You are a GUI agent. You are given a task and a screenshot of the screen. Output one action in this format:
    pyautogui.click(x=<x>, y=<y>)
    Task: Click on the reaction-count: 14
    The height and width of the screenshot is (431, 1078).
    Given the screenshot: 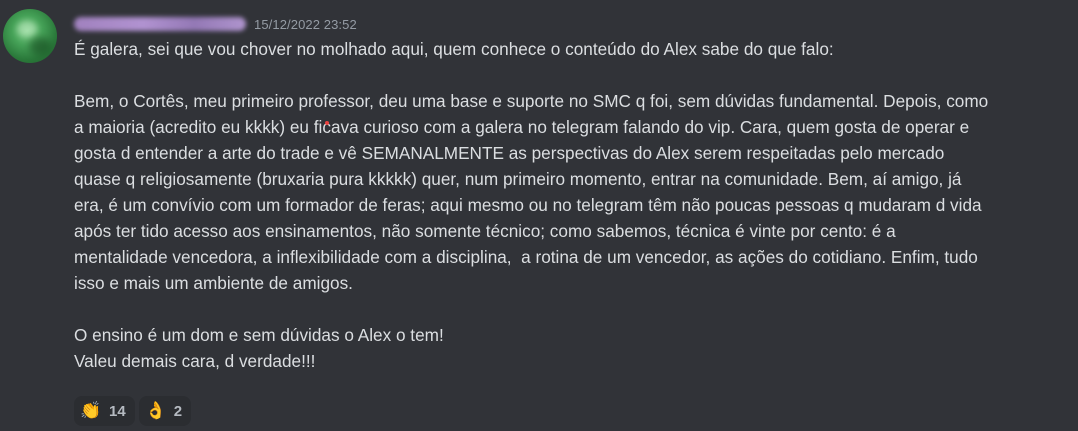 What is the action you would take?
    pyautogui.click(x=117, y=411)
    